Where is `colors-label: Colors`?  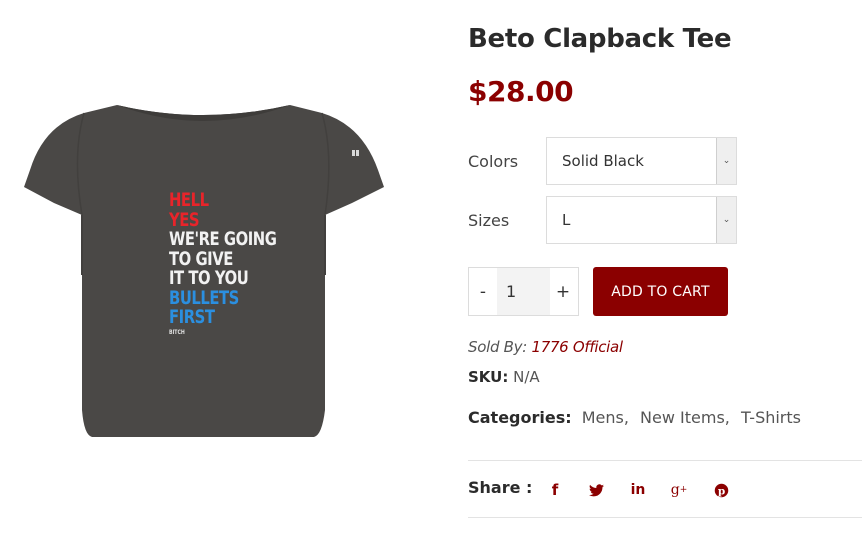 colors-label: Colors is located at coordinates (493, 161).